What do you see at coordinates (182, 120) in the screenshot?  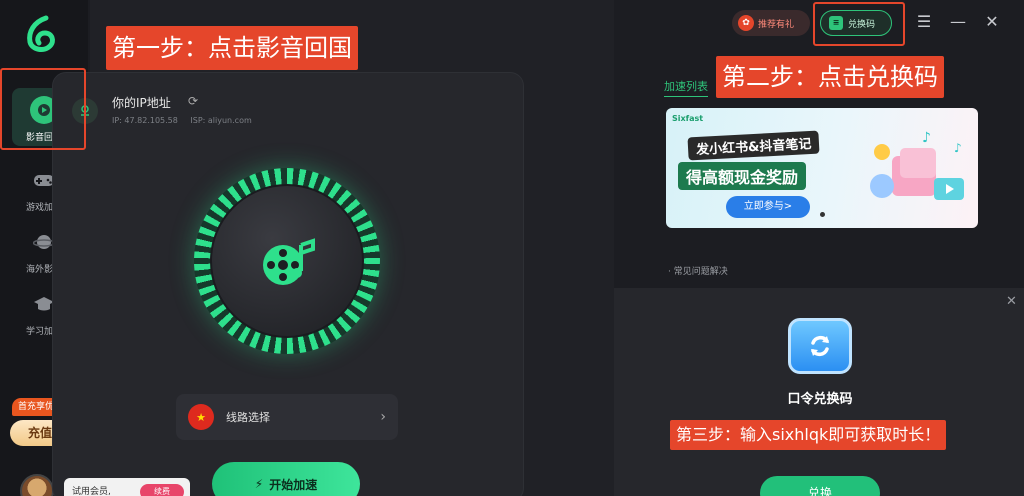 I see `ip-info: IP: 47.82.105.58 ISP: aliyun.com` at bounding box center [182, 120].